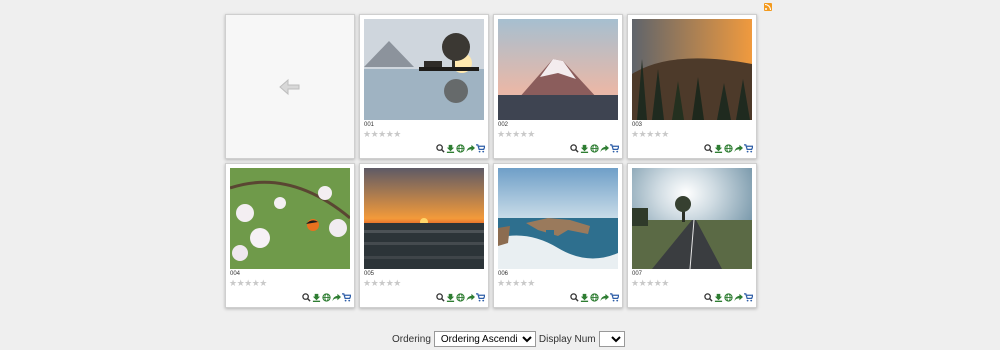 The height and width of the screenshot is (350, 1000). I want to click on display-num-select: 20, so click(611, 339).